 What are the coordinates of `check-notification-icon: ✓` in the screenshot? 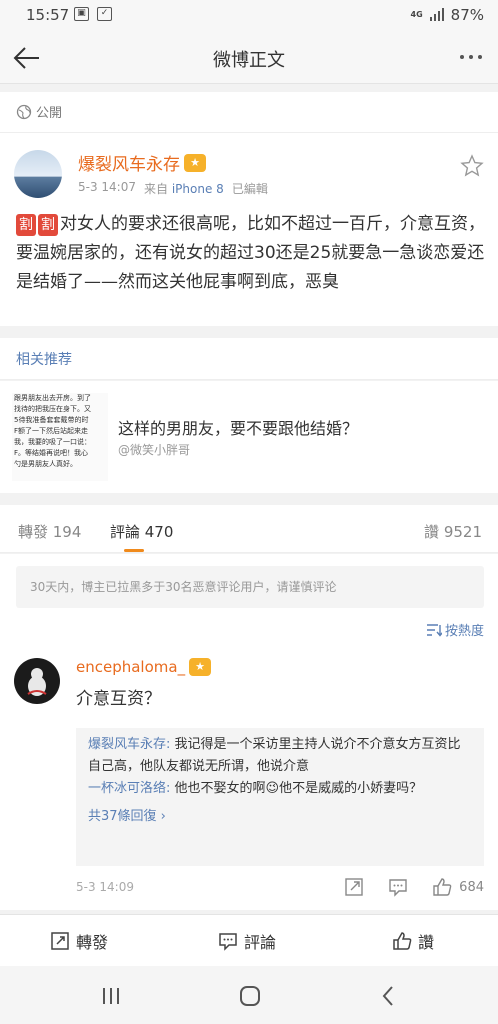 It's located at (104, 14).